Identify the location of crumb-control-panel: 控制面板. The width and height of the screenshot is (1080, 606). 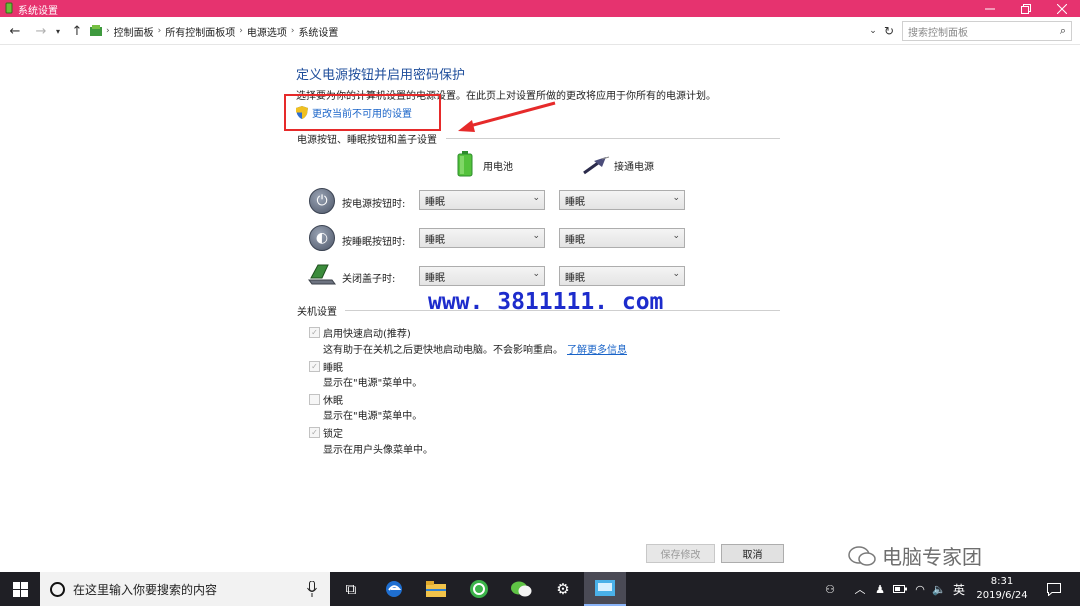
(134, 31).